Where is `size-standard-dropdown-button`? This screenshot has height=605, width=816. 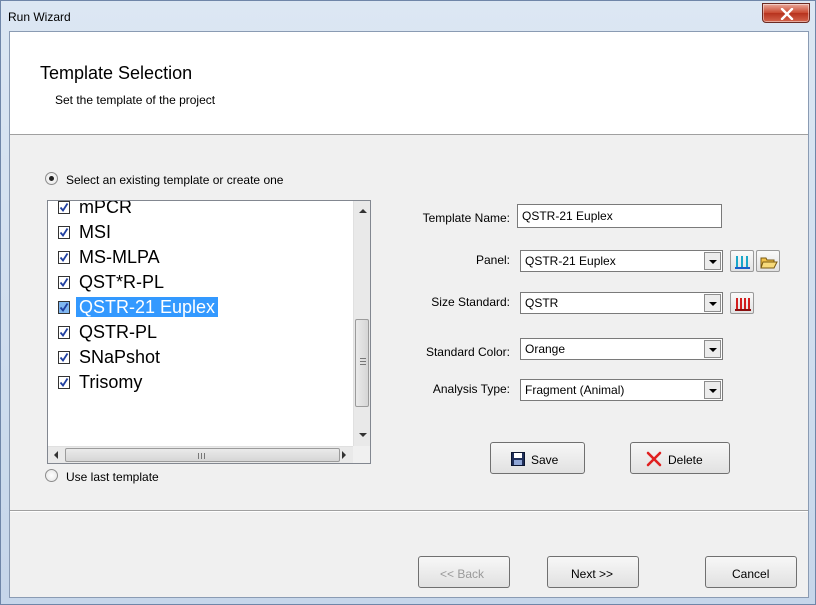
size-standard-dropdown-button is located at coordinates (712, 303).